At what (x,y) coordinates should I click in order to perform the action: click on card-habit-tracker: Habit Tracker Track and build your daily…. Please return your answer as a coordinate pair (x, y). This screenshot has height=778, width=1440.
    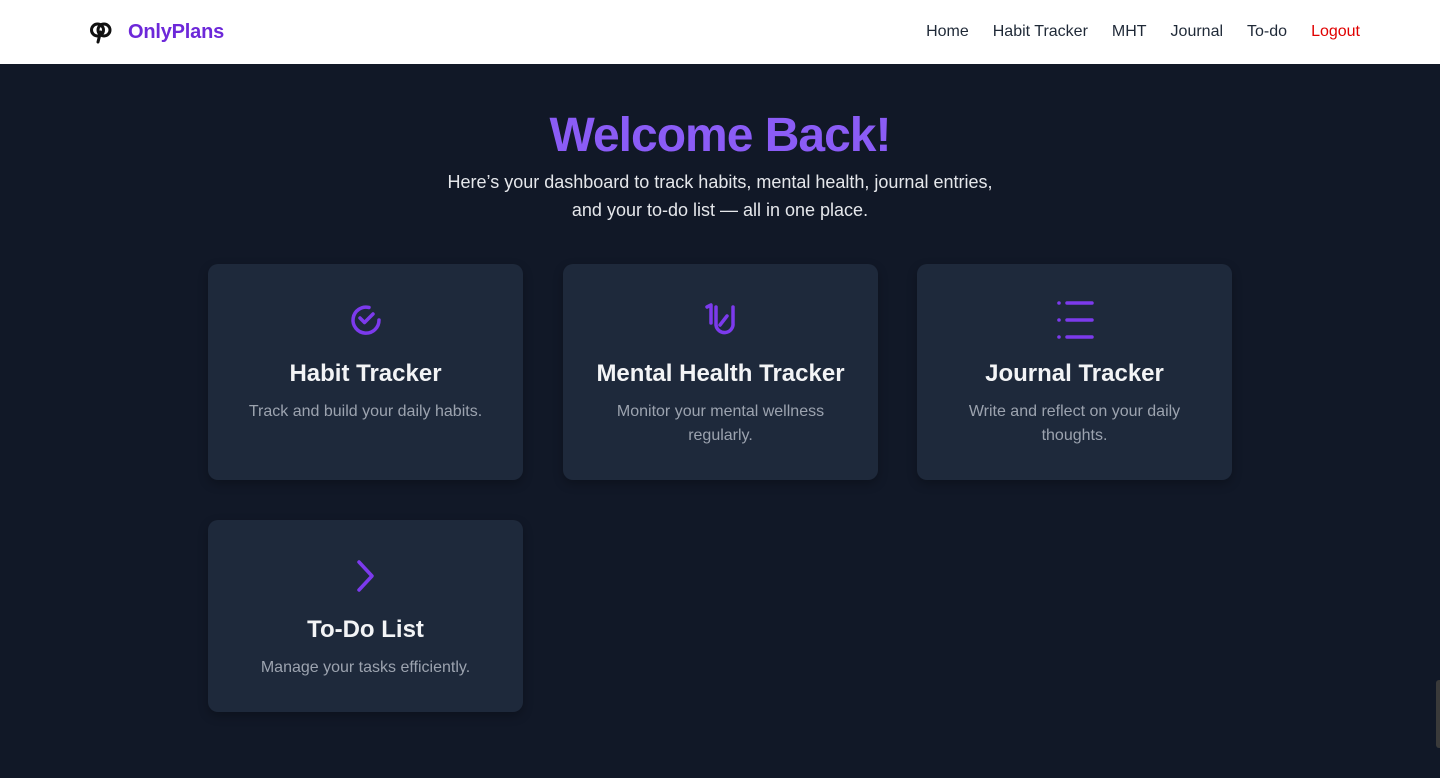
    Looking at the image, I should click on (365, 372).